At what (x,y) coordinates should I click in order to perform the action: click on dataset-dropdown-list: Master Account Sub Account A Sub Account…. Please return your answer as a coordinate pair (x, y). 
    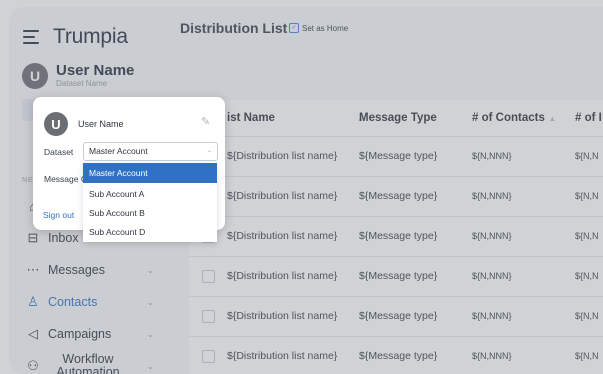
    Looking at the image, I should click on (150, 202).